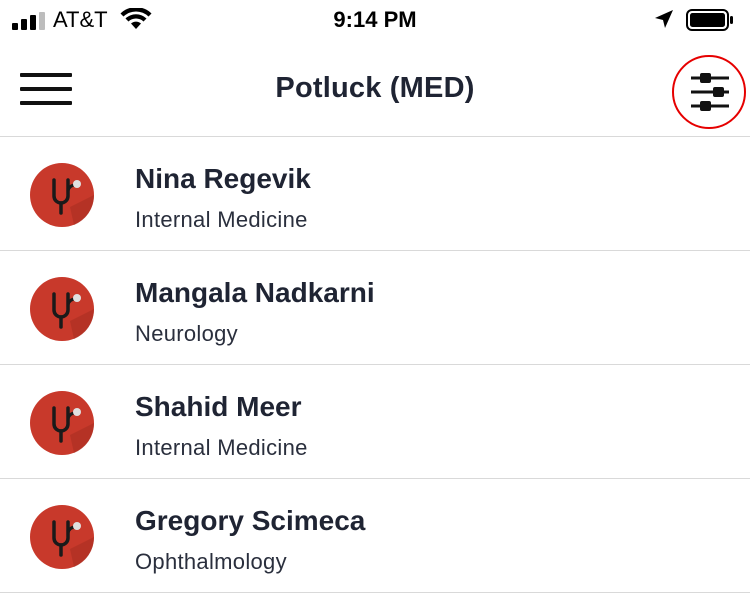 The image size is (750, 606). Describe the element at coordinates (250, 520) in the screenshot. I see `contact-name: Gregory Scimeca` at that location.